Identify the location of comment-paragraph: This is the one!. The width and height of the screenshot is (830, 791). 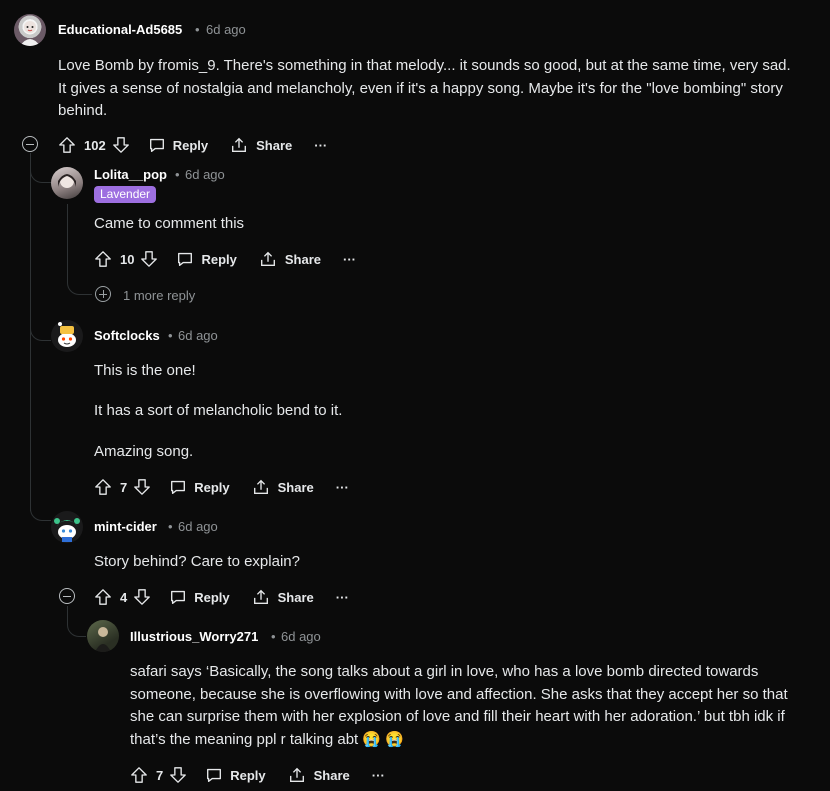
(145, 370).